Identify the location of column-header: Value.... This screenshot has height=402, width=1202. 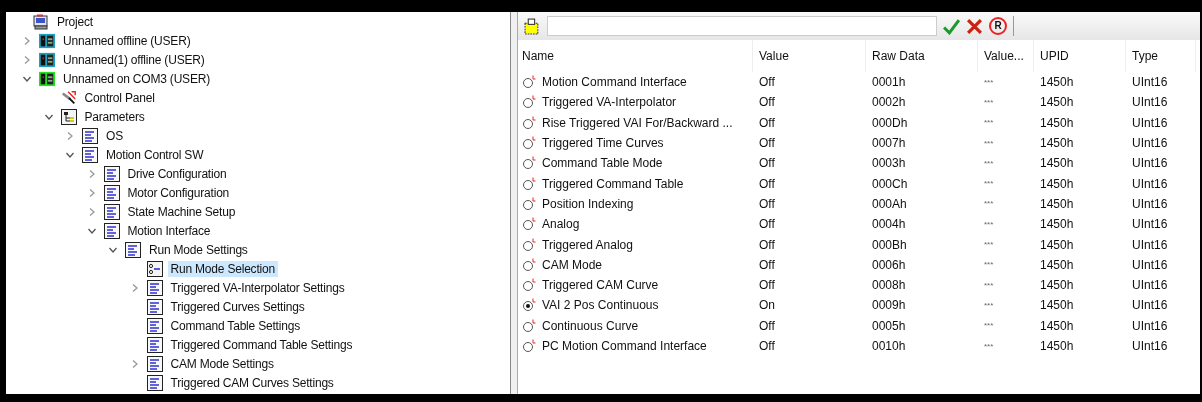
(1006, 56).